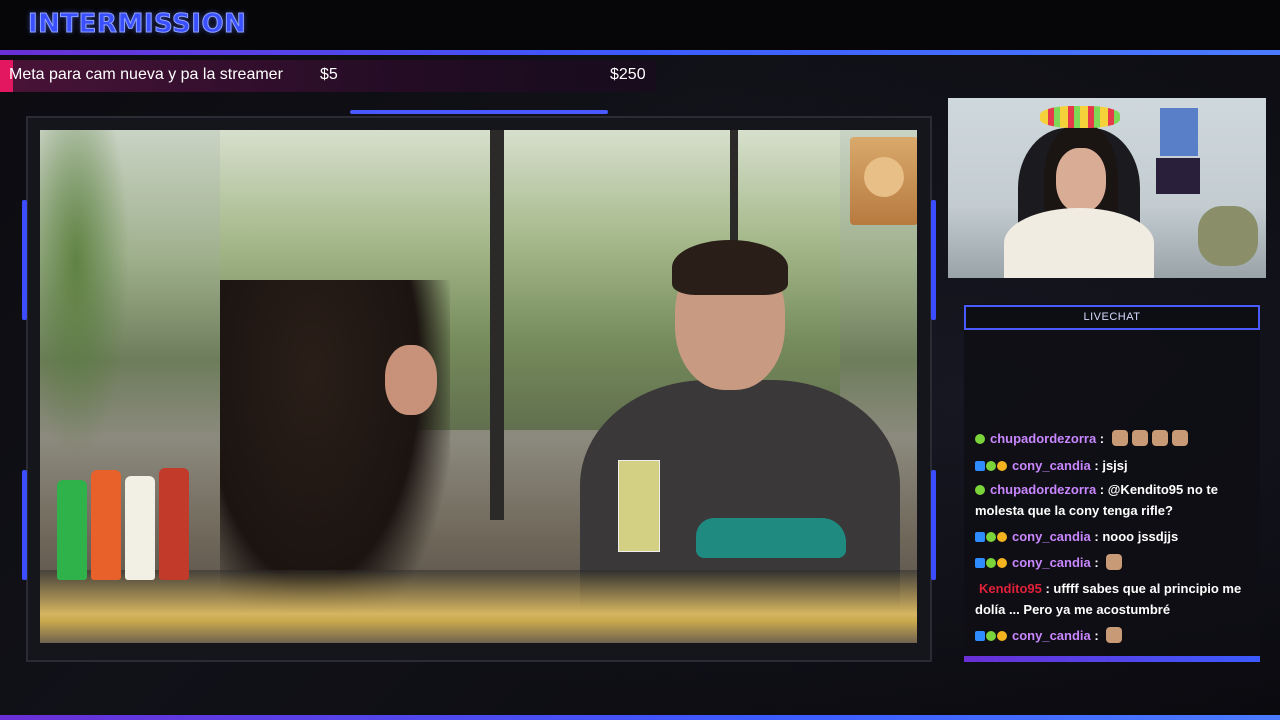  Describe the element at coordinates (122, 520) in the screenshot. I see `sauce-bottles` at that location.